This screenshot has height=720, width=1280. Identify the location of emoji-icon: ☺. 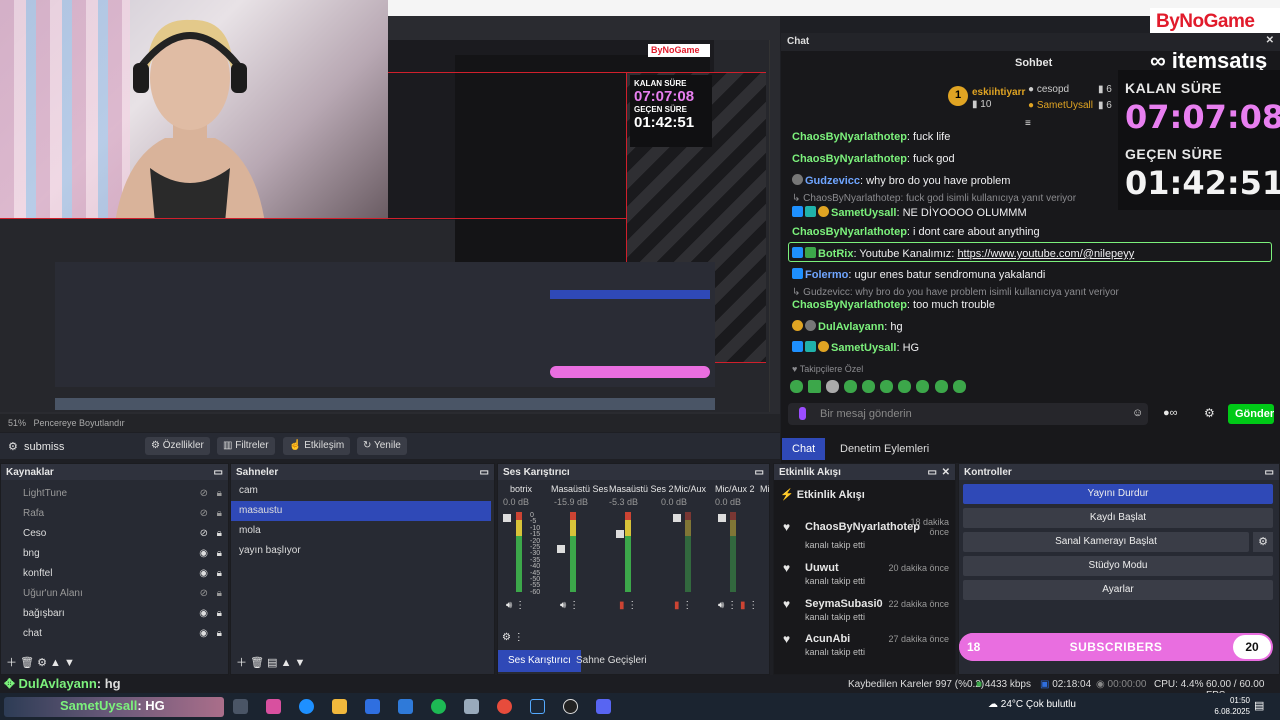
(1137, 413).